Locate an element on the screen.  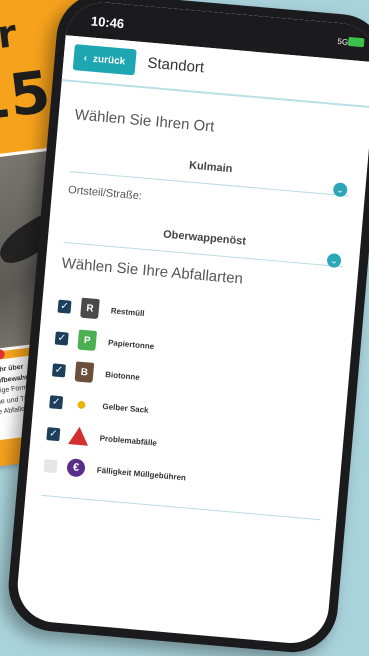
back-button-label: zurück is located at coordinates (109, 60).